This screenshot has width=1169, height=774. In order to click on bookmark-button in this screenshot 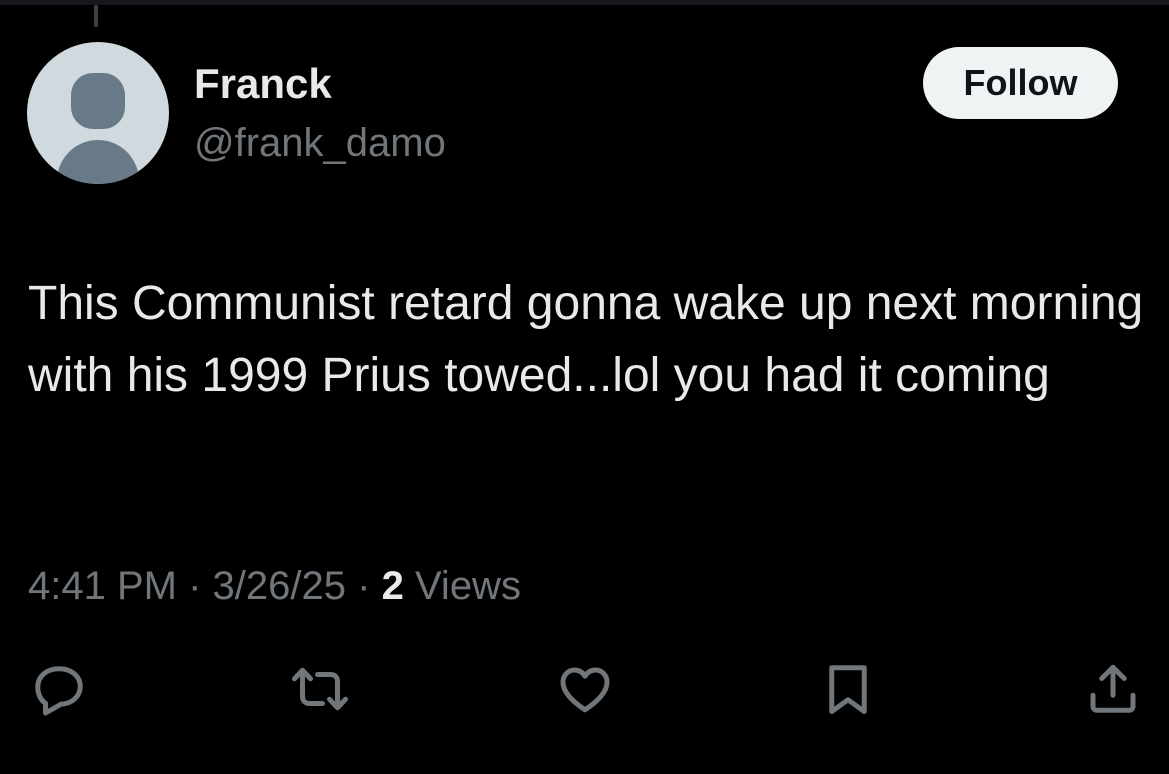, I will do `click(848, 691)`.